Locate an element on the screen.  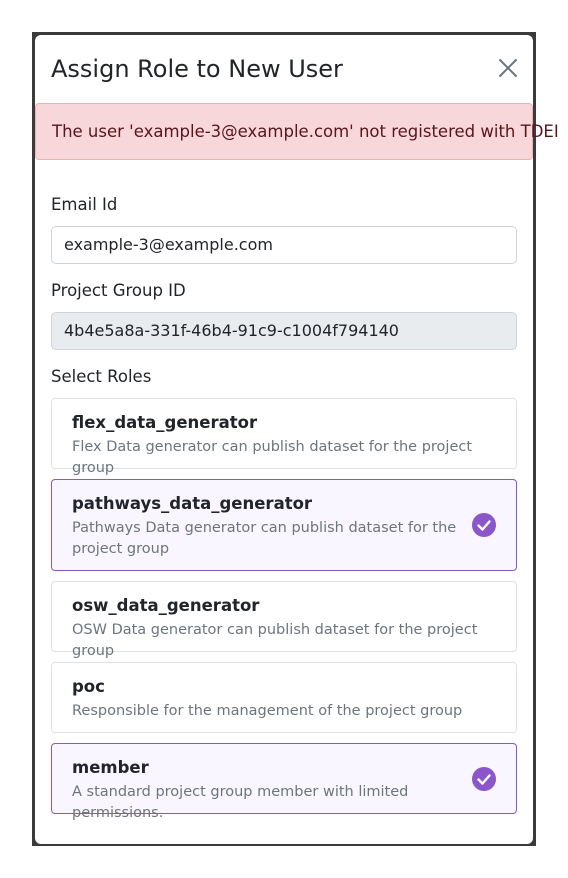
close-button is located at coordinates (508, 68).